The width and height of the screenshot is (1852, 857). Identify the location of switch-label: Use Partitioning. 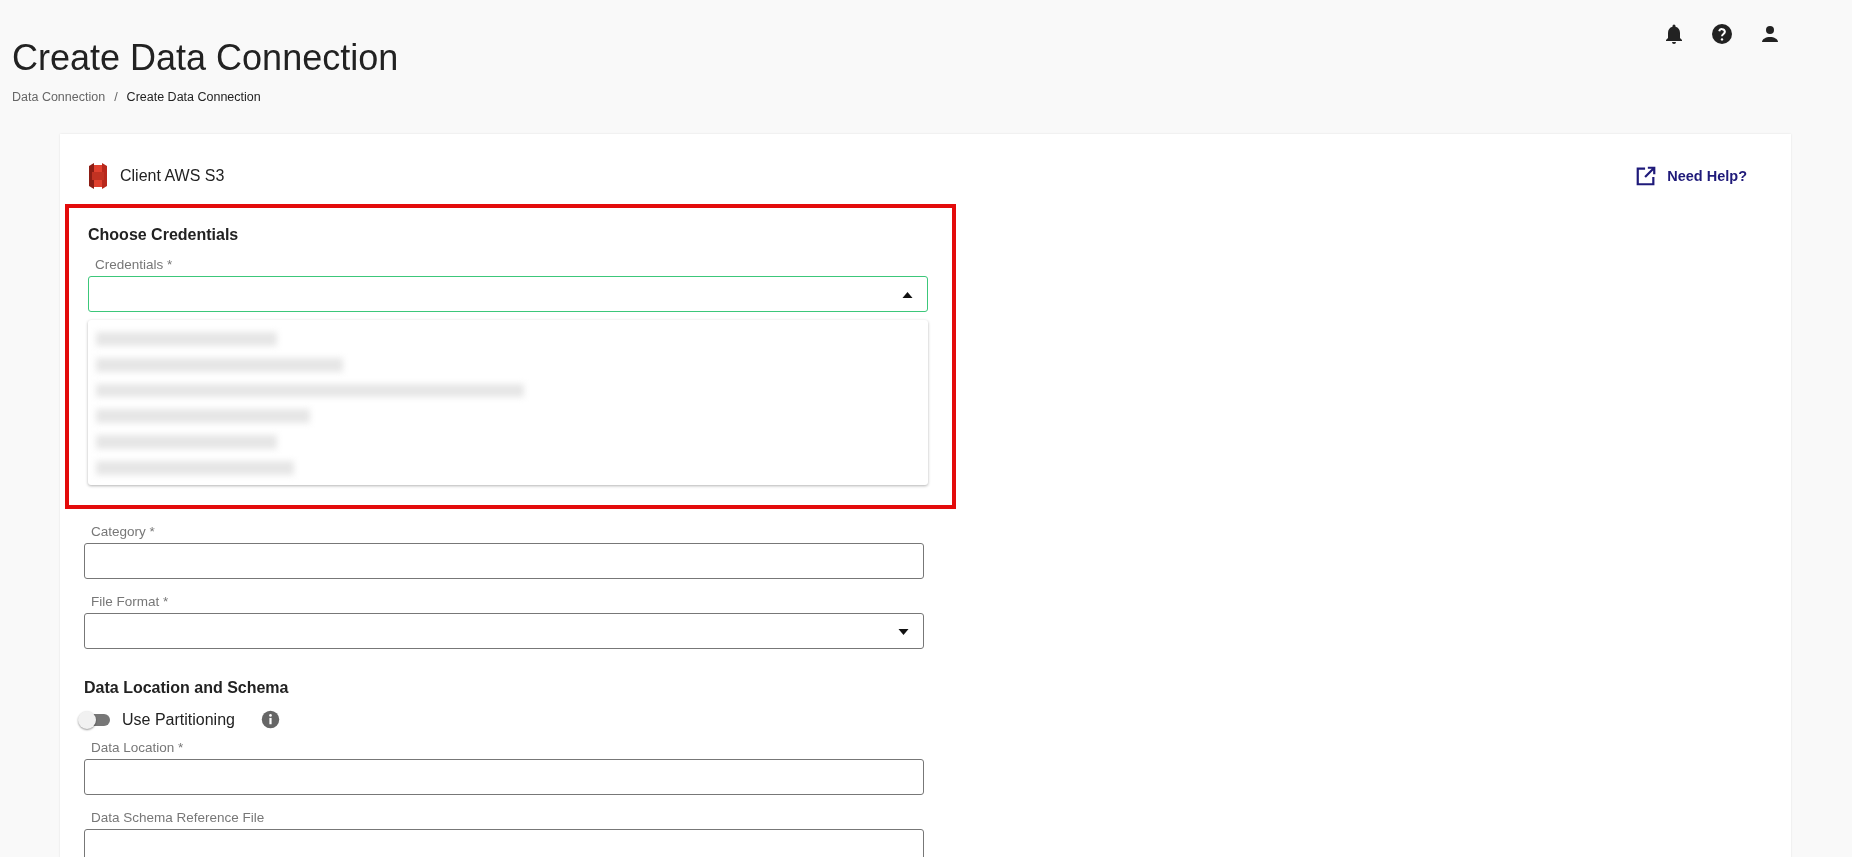
(178, 720).